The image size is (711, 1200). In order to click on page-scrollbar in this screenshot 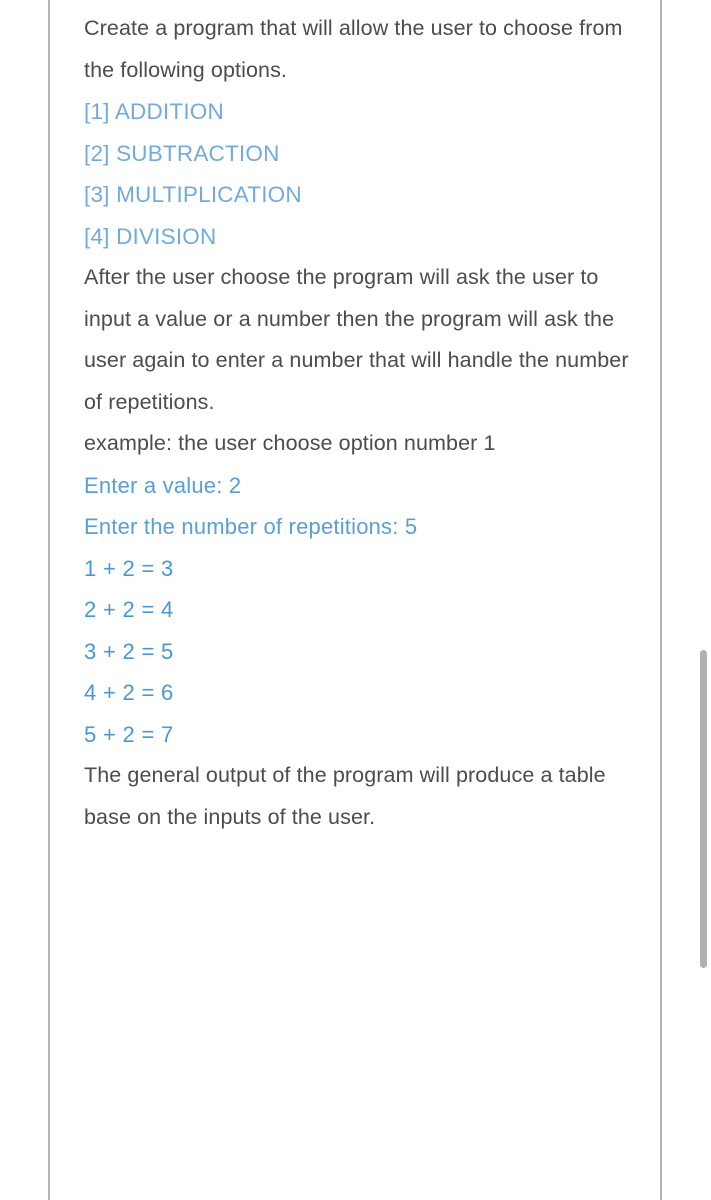, I will do `click(704, 600)`.